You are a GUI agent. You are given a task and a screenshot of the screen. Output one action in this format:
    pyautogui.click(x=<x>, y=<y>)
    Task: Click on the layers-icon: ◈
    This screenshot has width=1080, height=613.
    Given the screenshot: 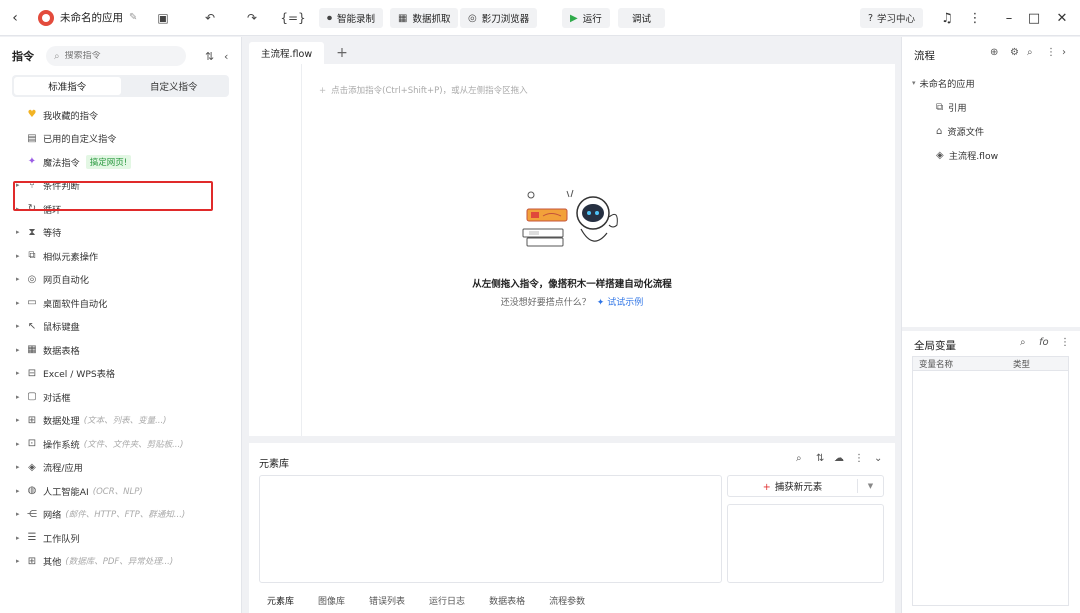 What is the action you would take?
    pyautogui.click(x=32, y=467)
    